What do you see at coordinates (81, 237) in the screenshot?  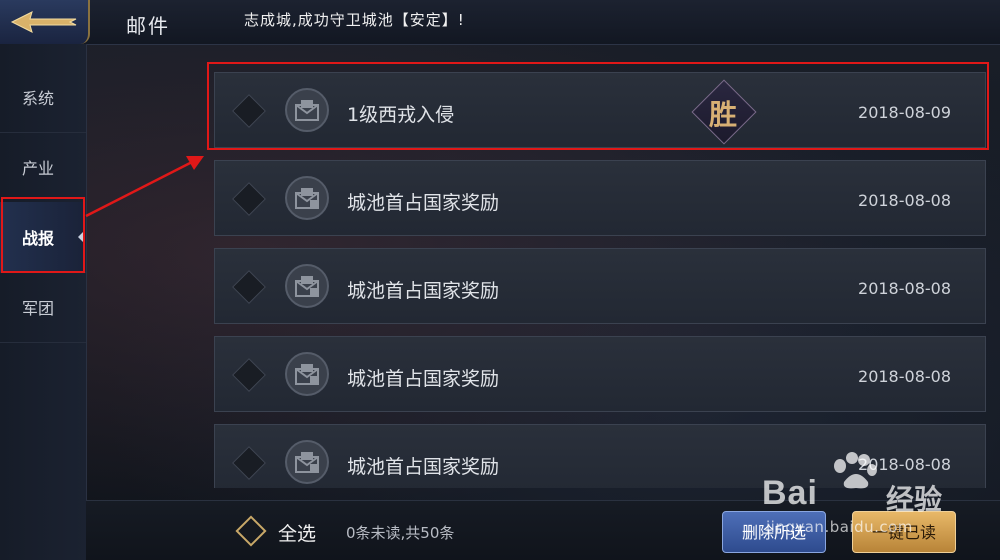 I see `active-caret-icon` at bounding box center [81, 237].